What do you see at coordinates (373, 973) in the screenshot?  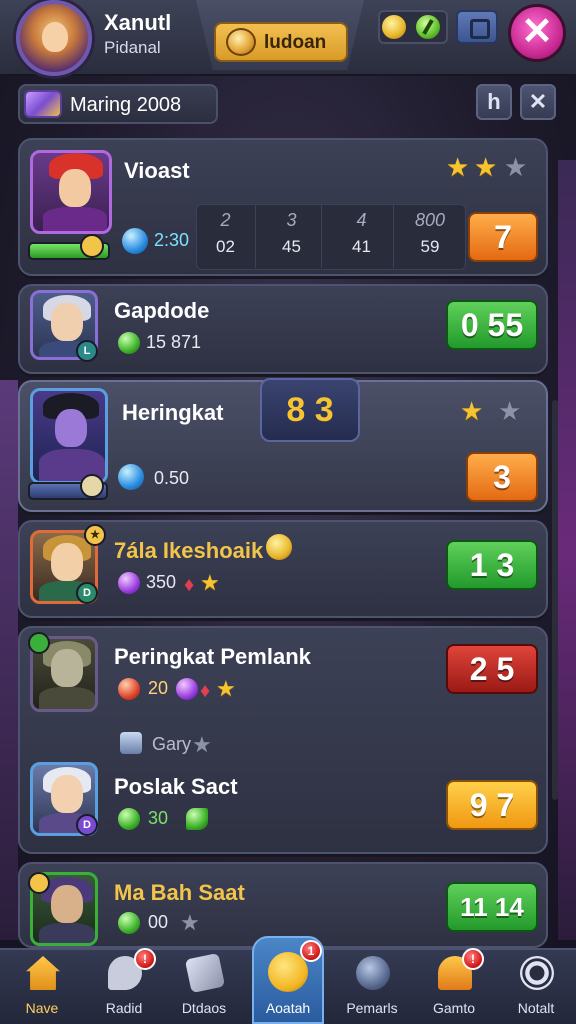 I see `orb-icon` at bounding box center [373, 973].